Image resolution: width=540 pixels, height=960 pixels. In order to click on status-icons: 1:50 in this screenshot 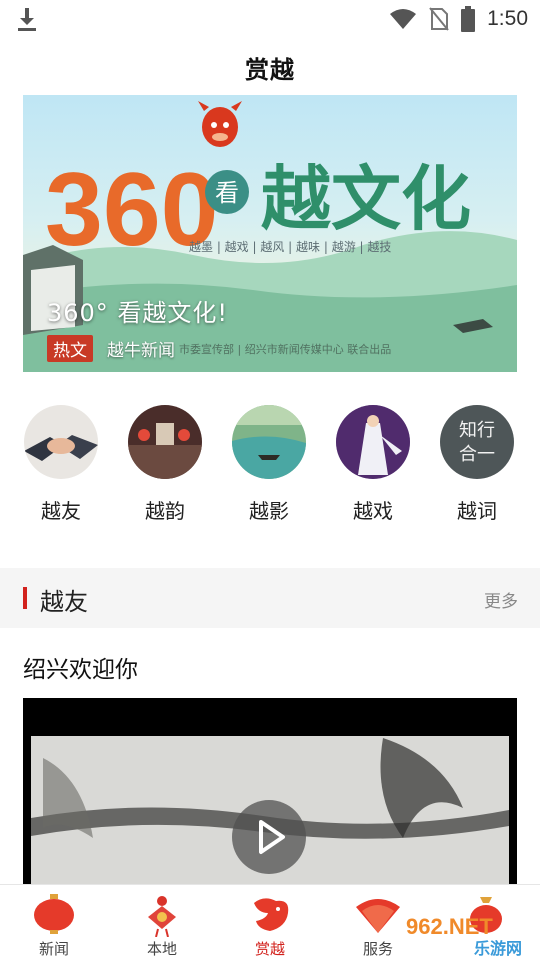, I will do `click(458, 19)`.